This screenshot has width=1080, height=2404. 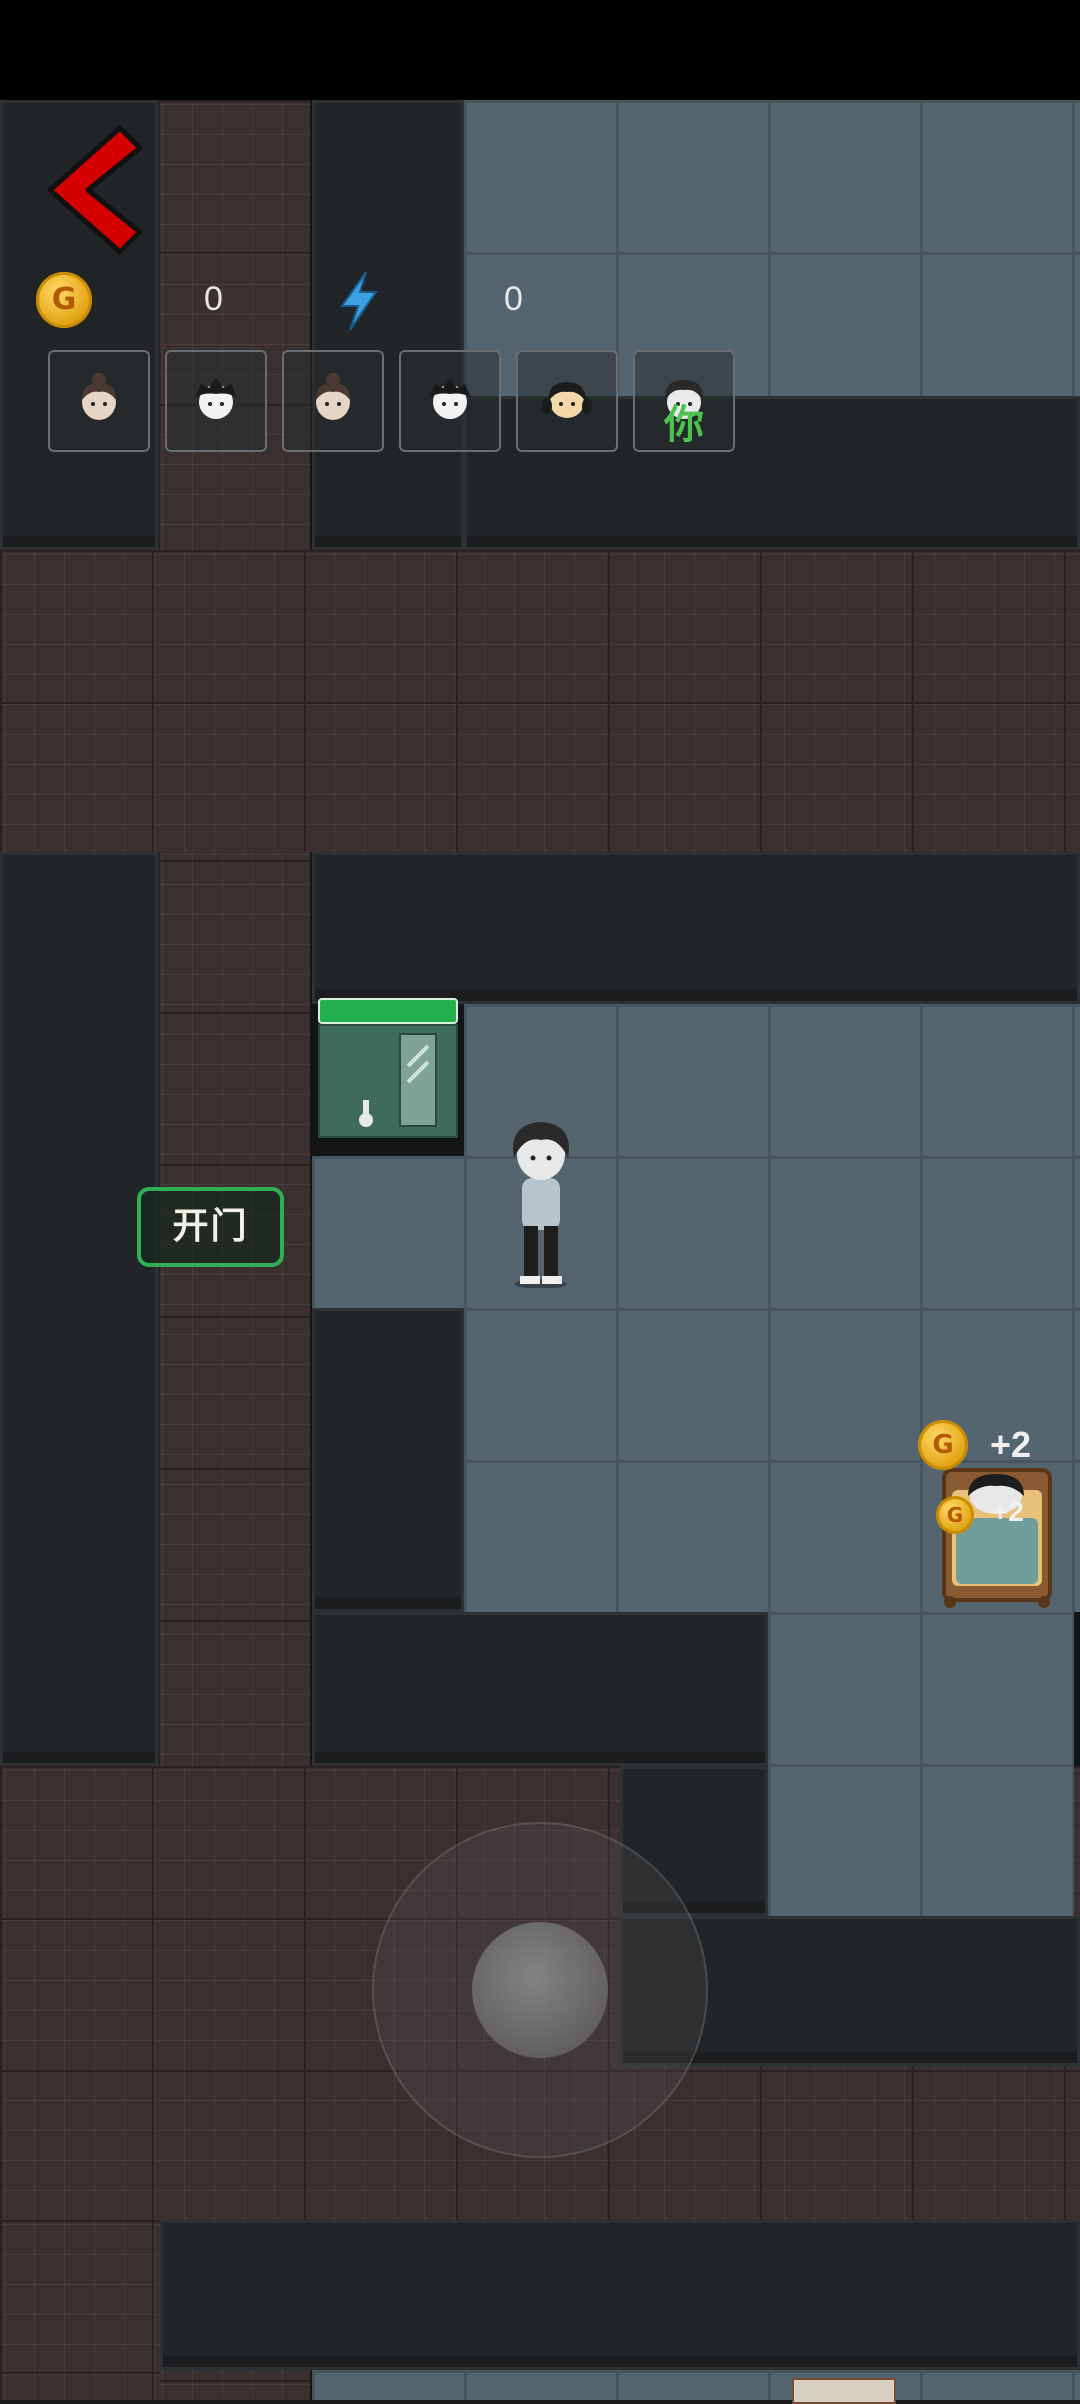 What do you see at coordinates (398, 401) in the screenshot?
I see `player-list: 你` at bounding box center [398, 401].